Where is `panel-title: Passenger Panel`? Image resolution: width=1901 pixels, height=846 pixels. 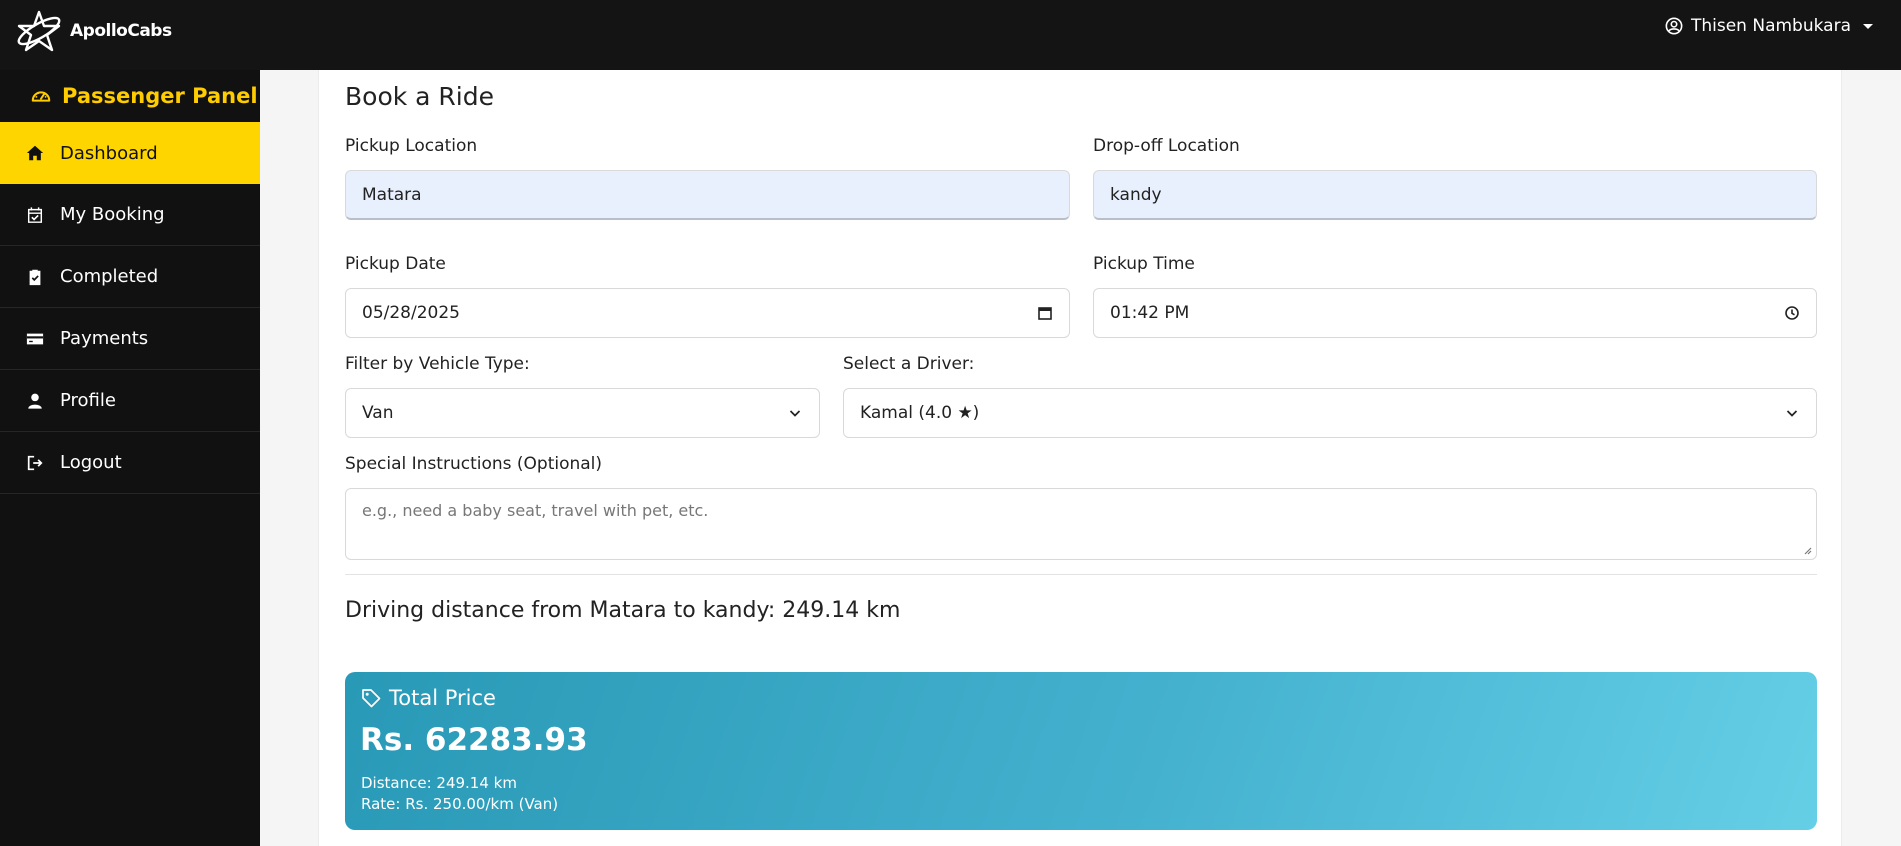
panel-title: Passenger Panel is located at coordinates (130, 96).